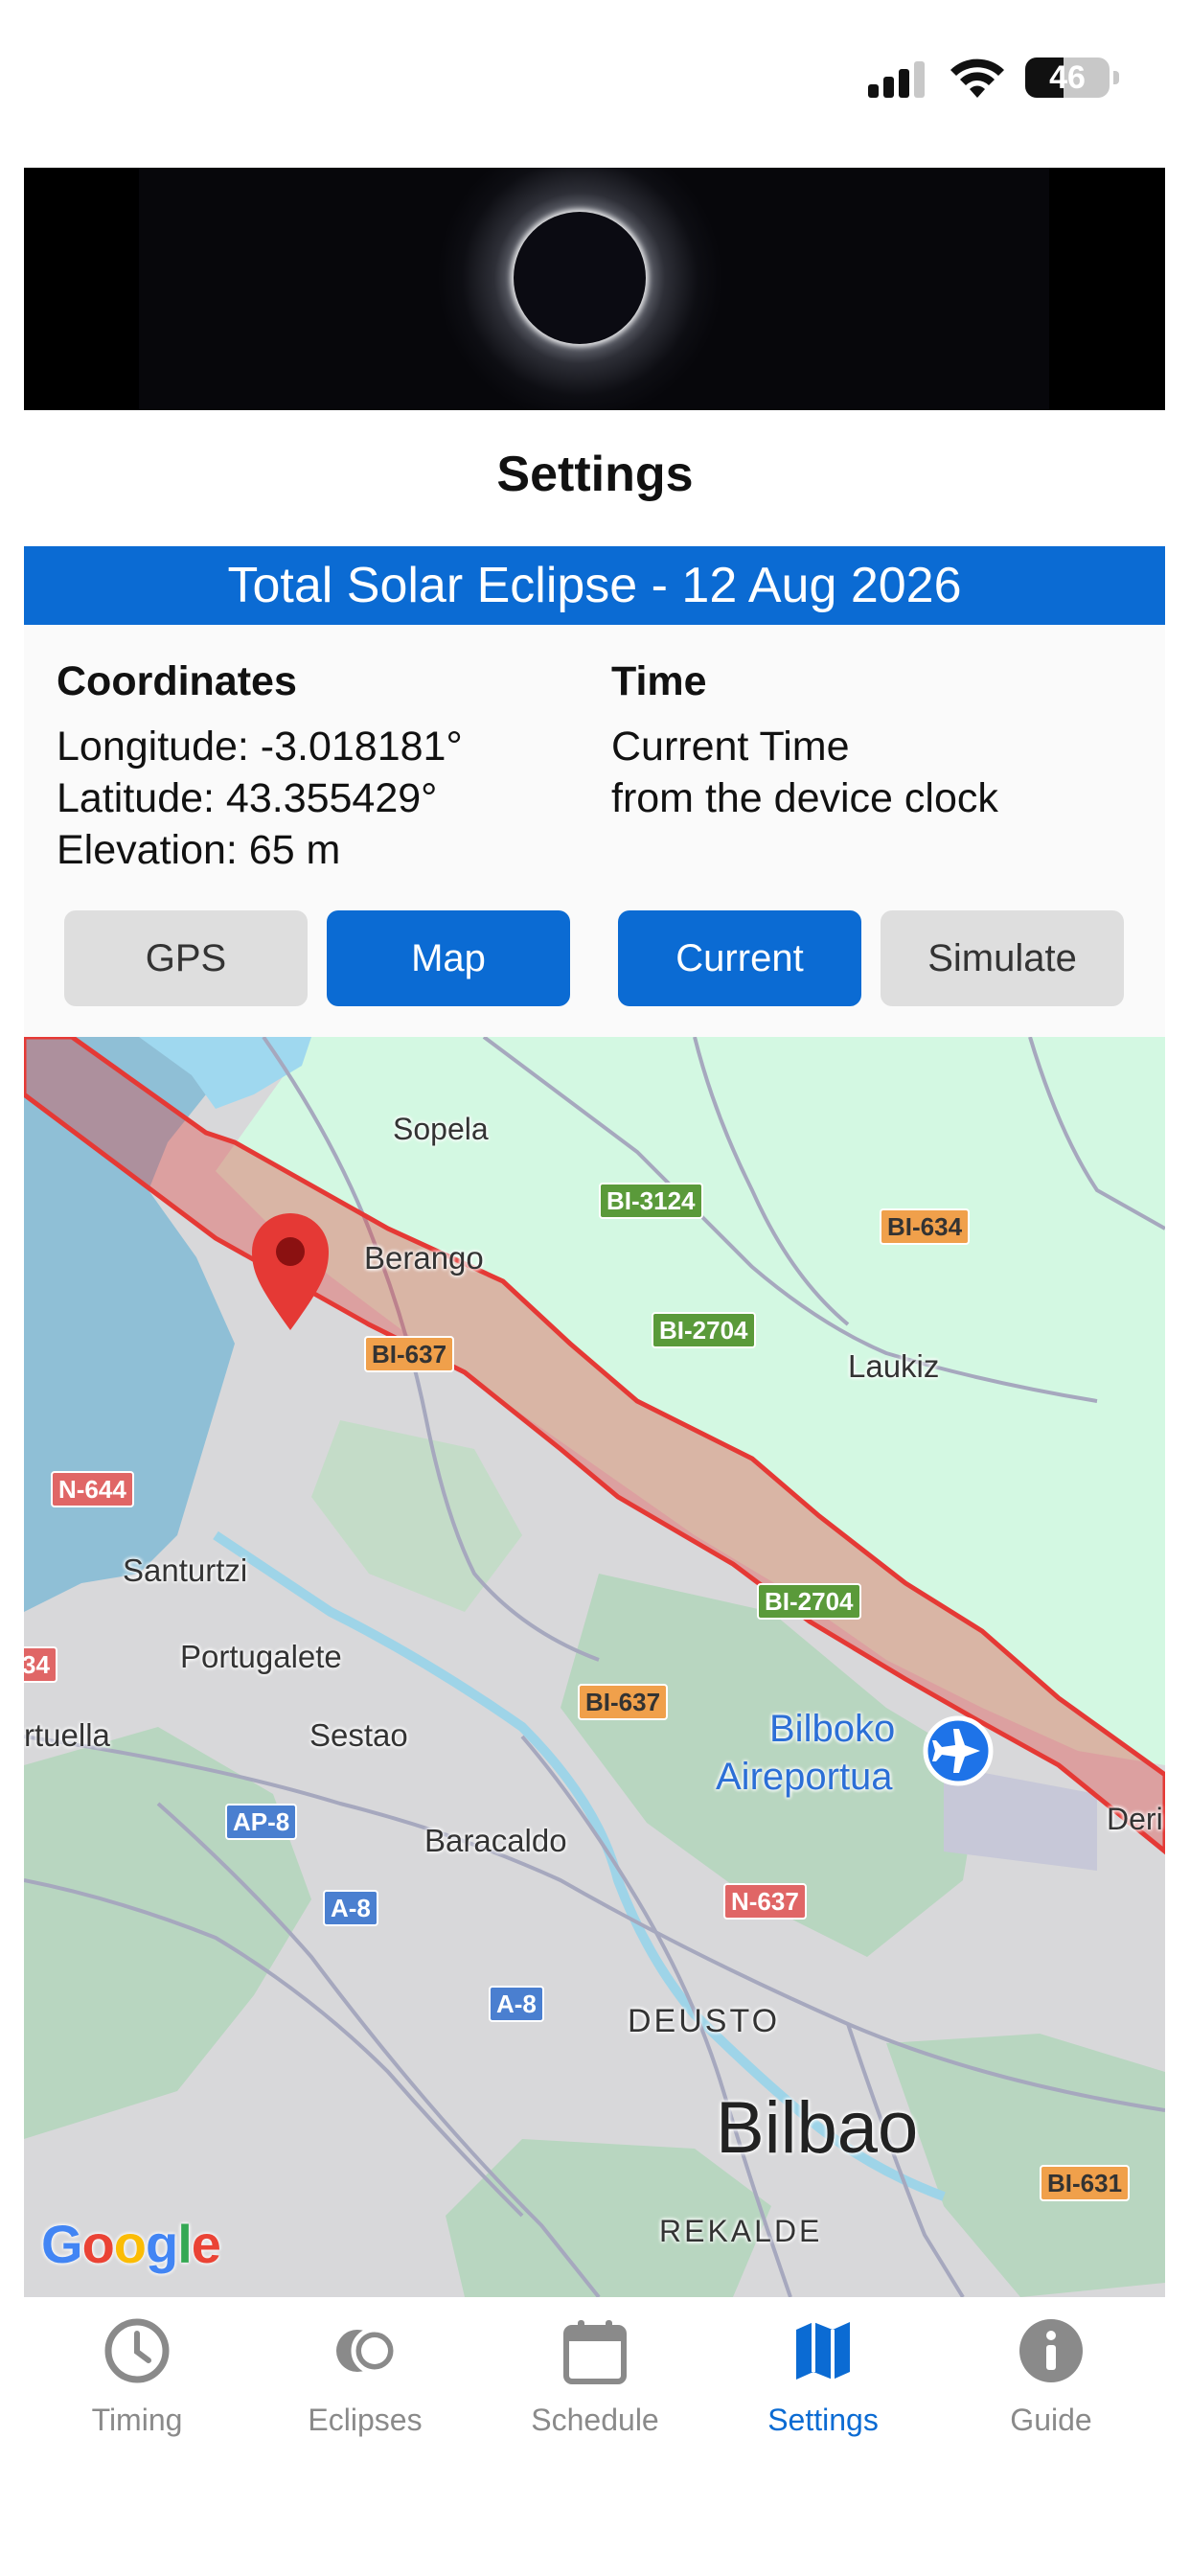  I want to click on coordinates-title: Coordinates, so click(177, 681).